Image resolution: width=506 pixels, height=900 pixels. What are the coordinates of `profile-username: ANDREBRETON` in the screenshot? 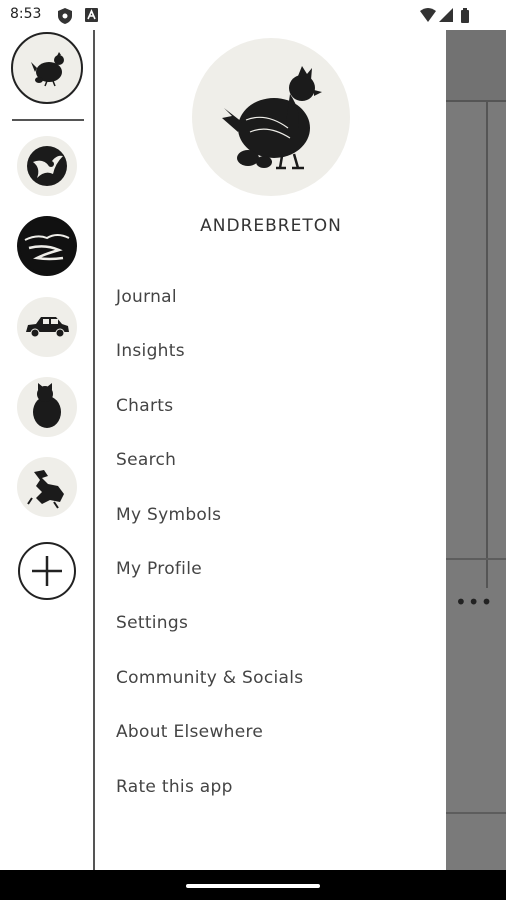 It's located at (271, 226).